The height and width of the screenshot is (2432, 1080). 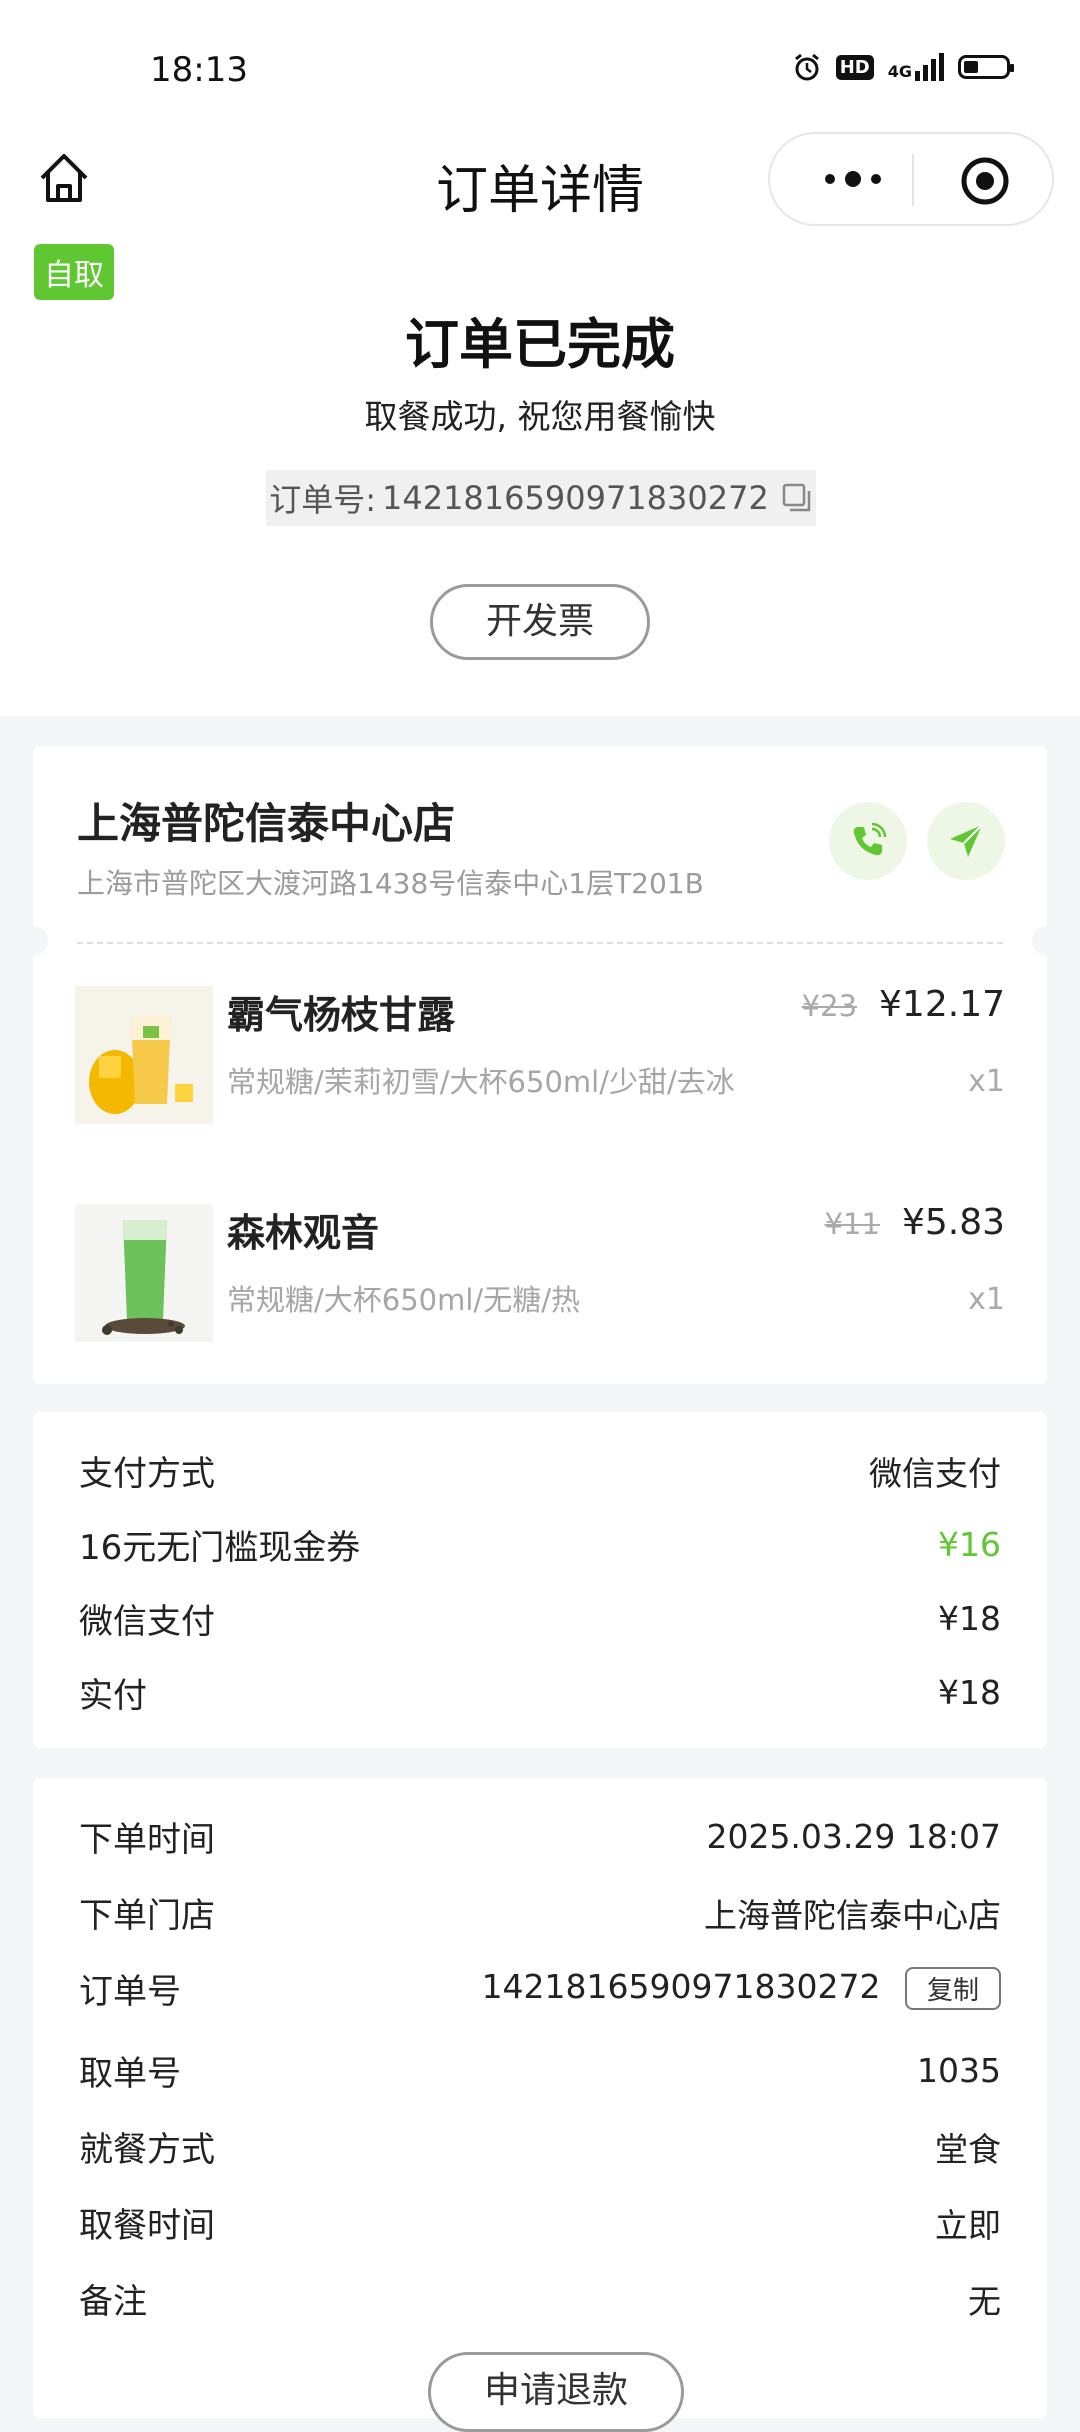 What do you see at coordinates (130, 2074) in the screenshot?
I see `row-label: 取单号` at bounding box center [130, 2074].